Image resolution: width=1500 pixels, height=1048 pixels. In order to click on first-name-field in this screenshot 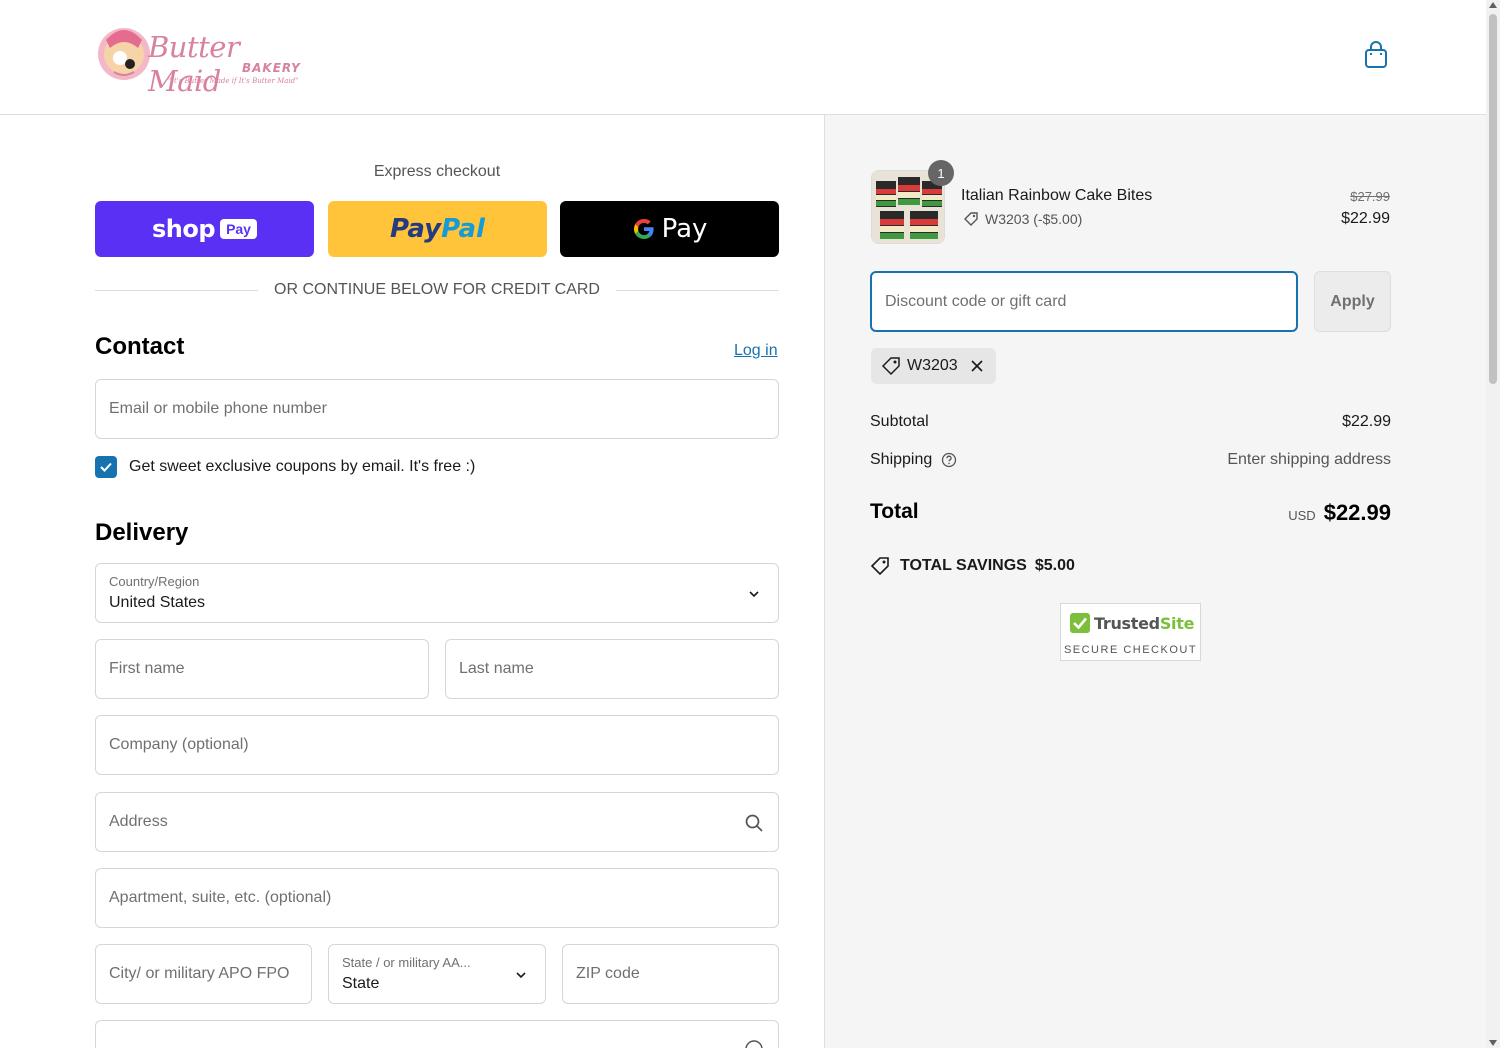, I will do `click(262, 669)`.